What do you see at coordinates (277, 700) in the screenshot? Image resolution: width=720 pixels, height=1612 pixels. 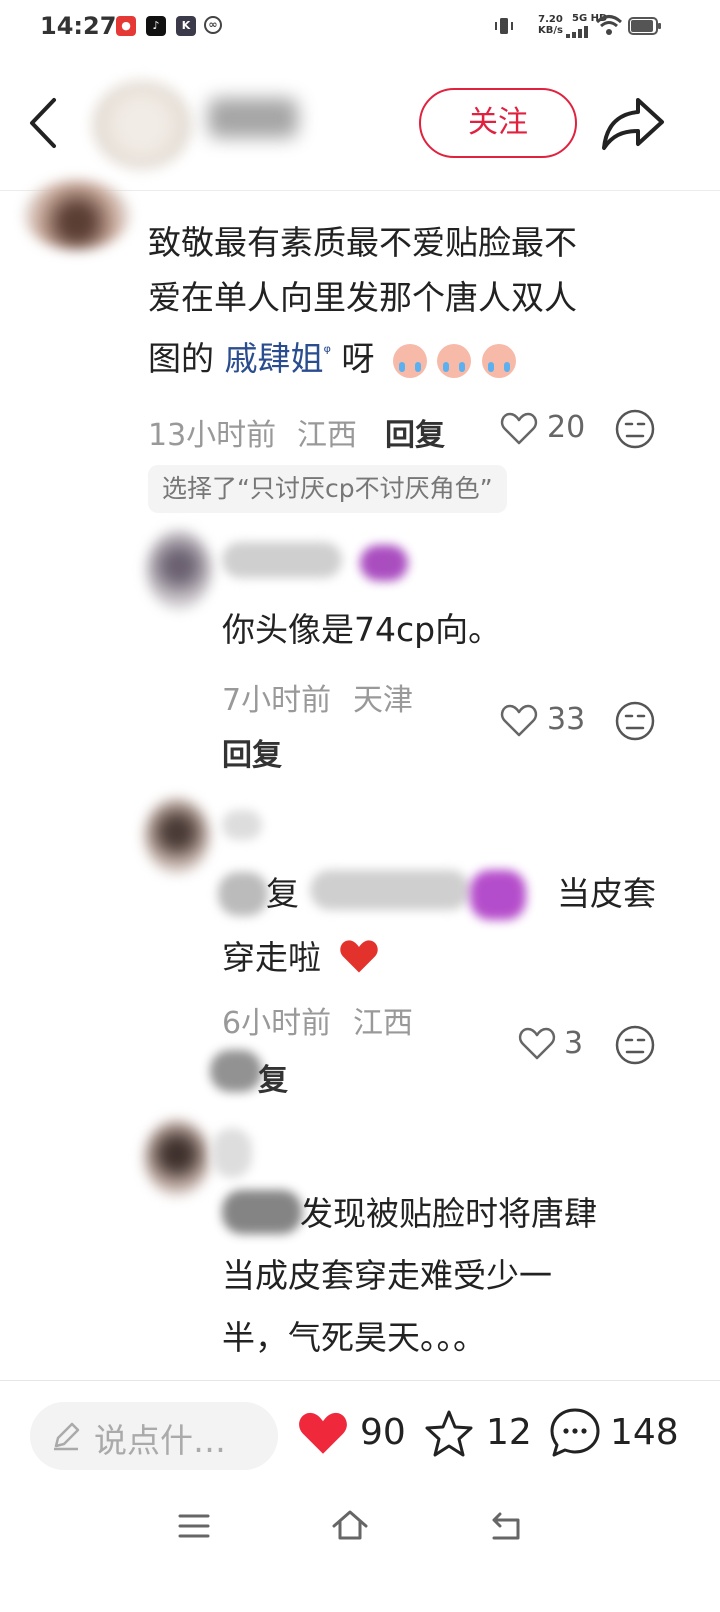 I see `comment-time: 7小时前` at bounding box center [277, 700].